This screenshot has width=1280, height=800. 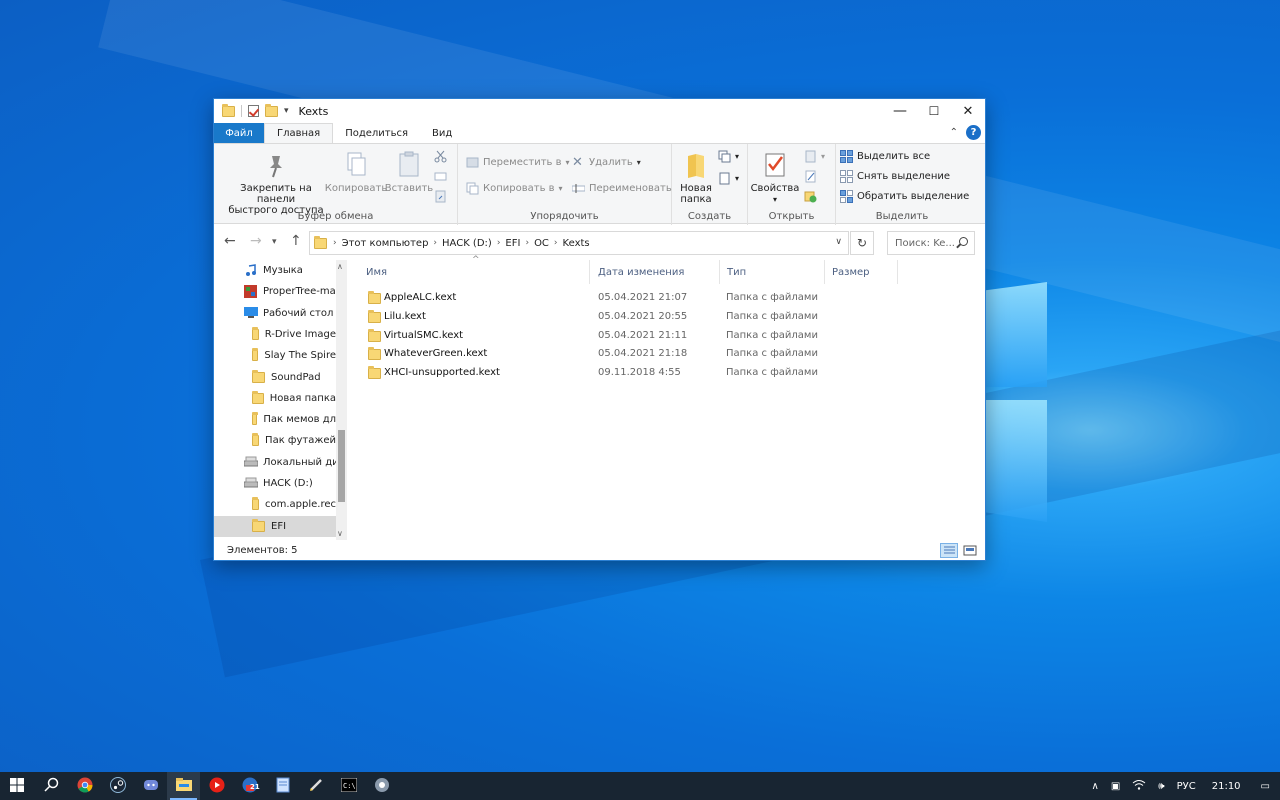 I want to click on details-view-button, so click(x=949, y=550).